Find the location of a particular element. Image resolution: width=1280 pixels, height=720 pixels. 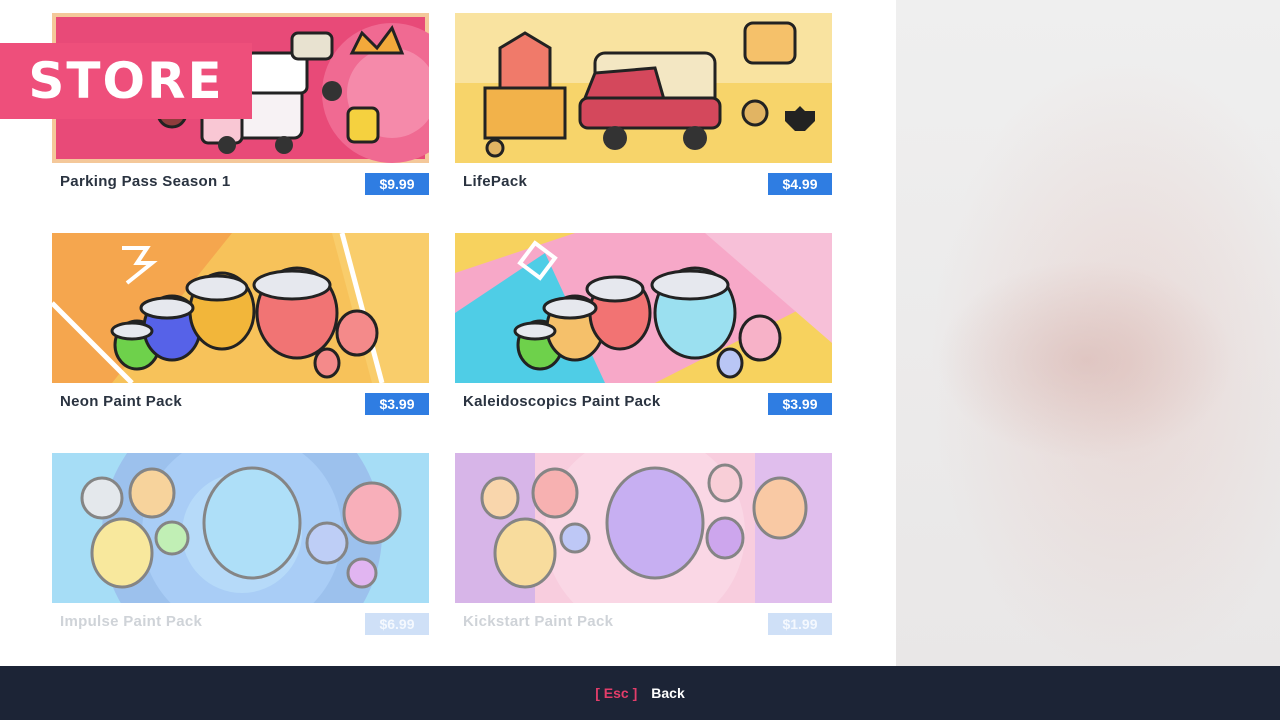

item-title: Kickstart Paint Pack is located at coordinates (538, 621).